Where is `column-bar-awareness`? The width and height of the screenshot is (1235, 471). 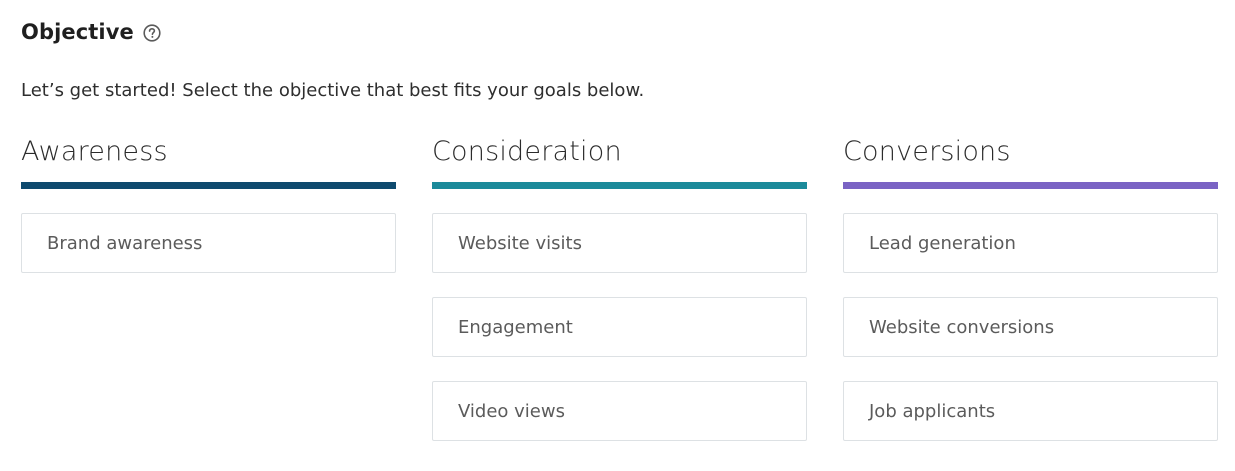
column-bar-awareness is located at coordinates (208, 185).